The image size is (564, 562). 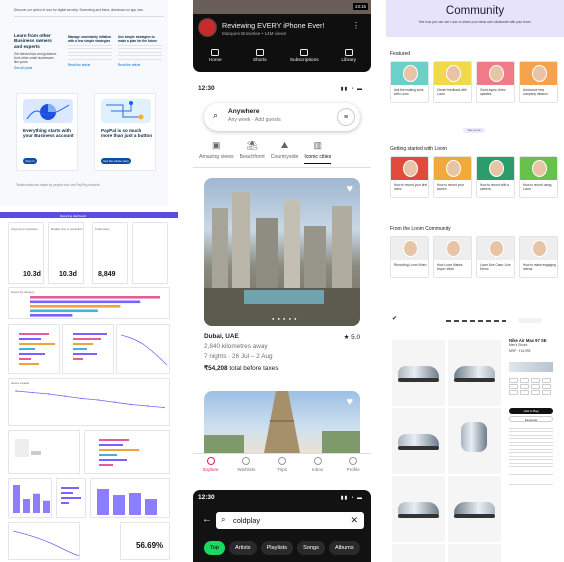 What do you see at coordinates (66, 253) in the screenshot?
I see `stat-card-median: Median time to resolution 10.3d` at bounding box center [66, 253].